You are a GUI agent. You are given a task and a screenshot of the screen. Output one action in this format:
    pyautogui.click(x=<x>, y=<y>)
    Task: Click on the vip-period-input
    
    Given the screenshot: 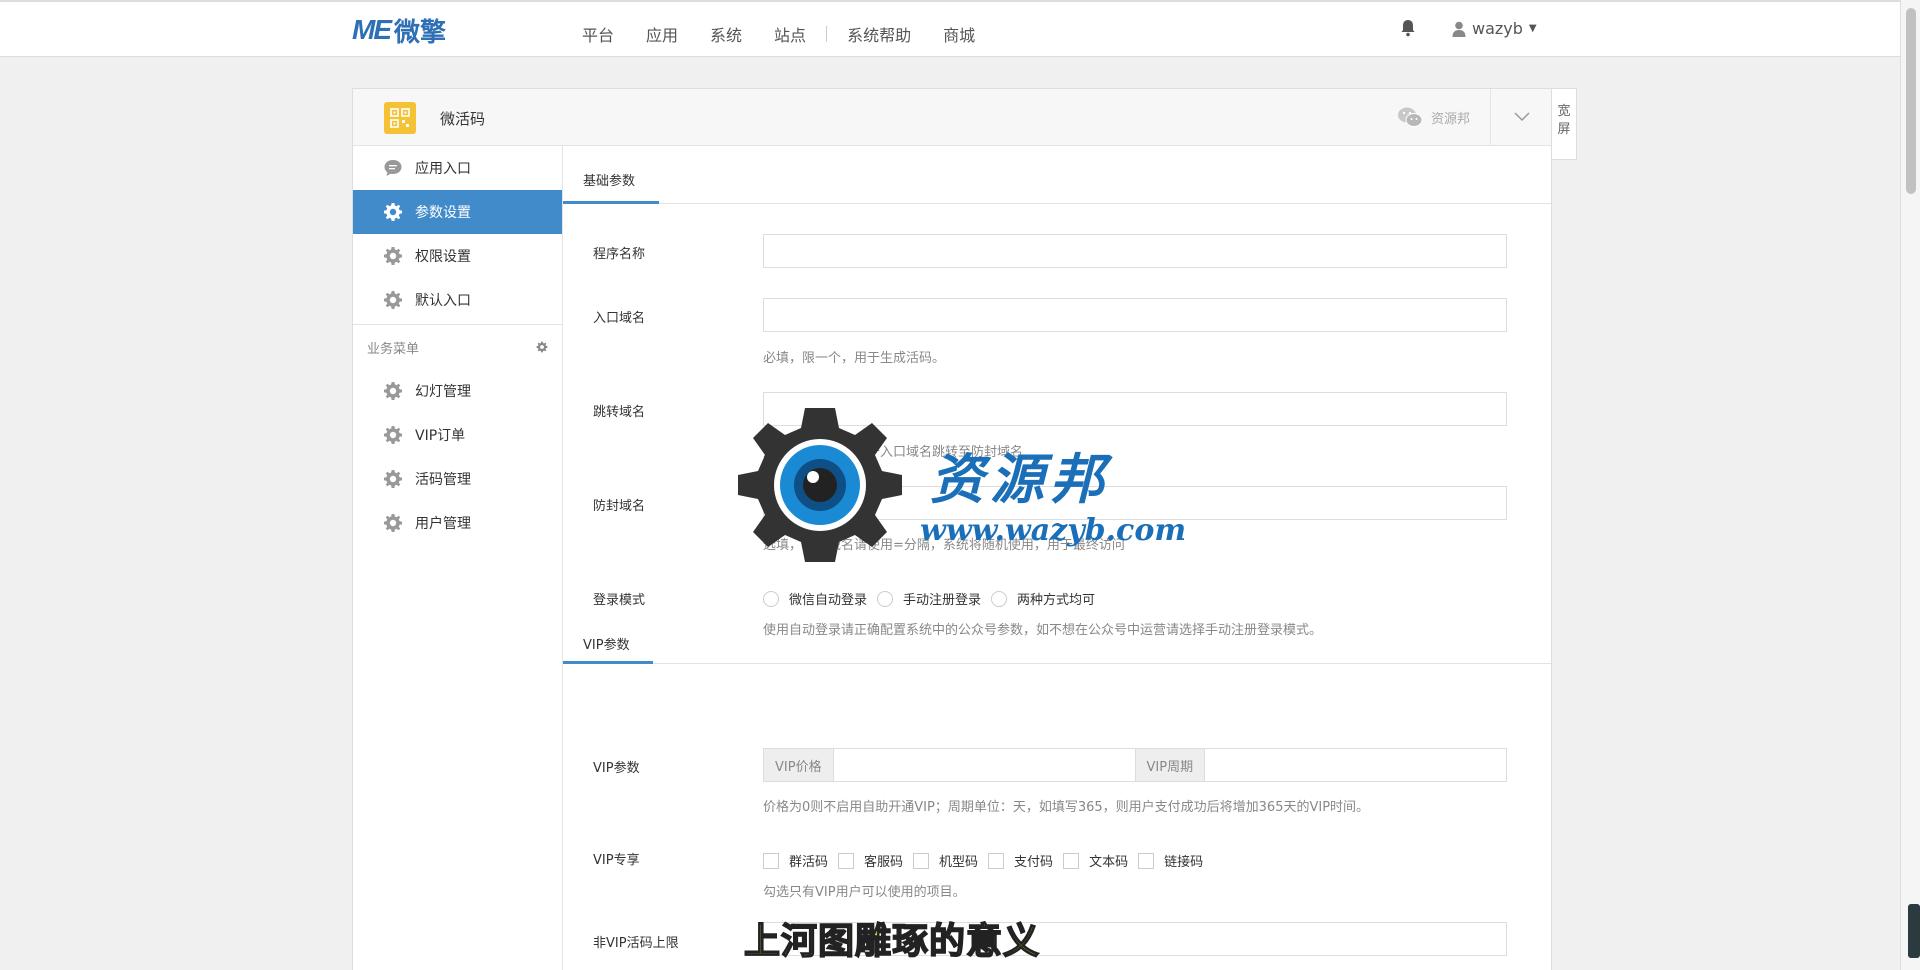 What is the action you would take?
    pyautogui.click(x=1355, y=765)
    